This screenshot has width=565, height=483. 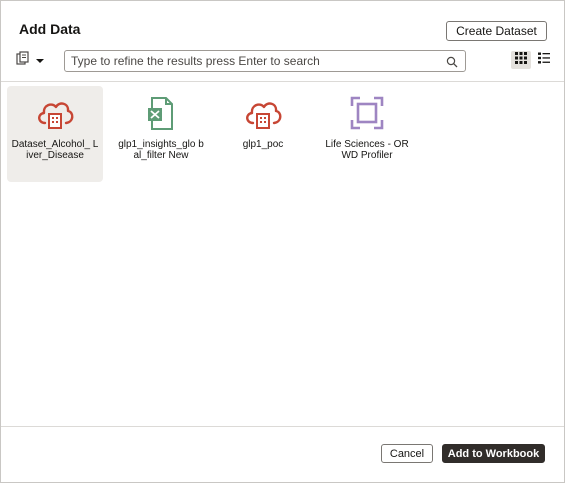 What do you see at coordinates (407, 453) in the screenshot?
I see `cancel-button: Cancel` at bounding box center [407, 453].